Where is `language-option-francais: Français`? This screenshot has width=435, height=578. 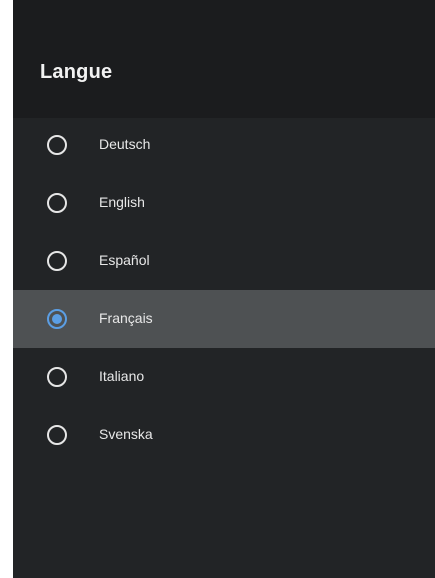
language-option-francais: Français is located at coordinates (224, 319).